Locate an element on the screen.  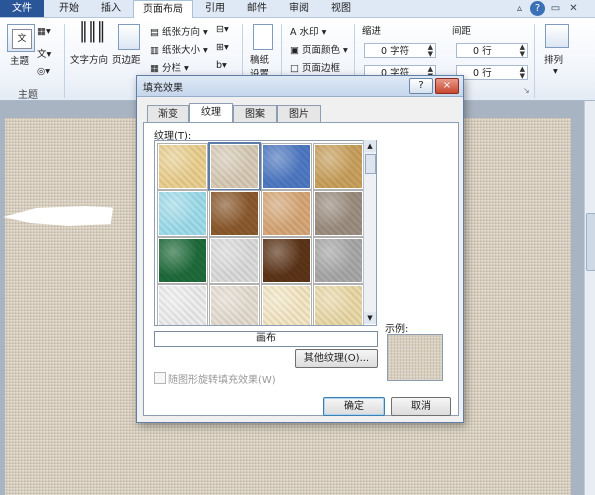
sample-preview is located at coordinates (415, 357).